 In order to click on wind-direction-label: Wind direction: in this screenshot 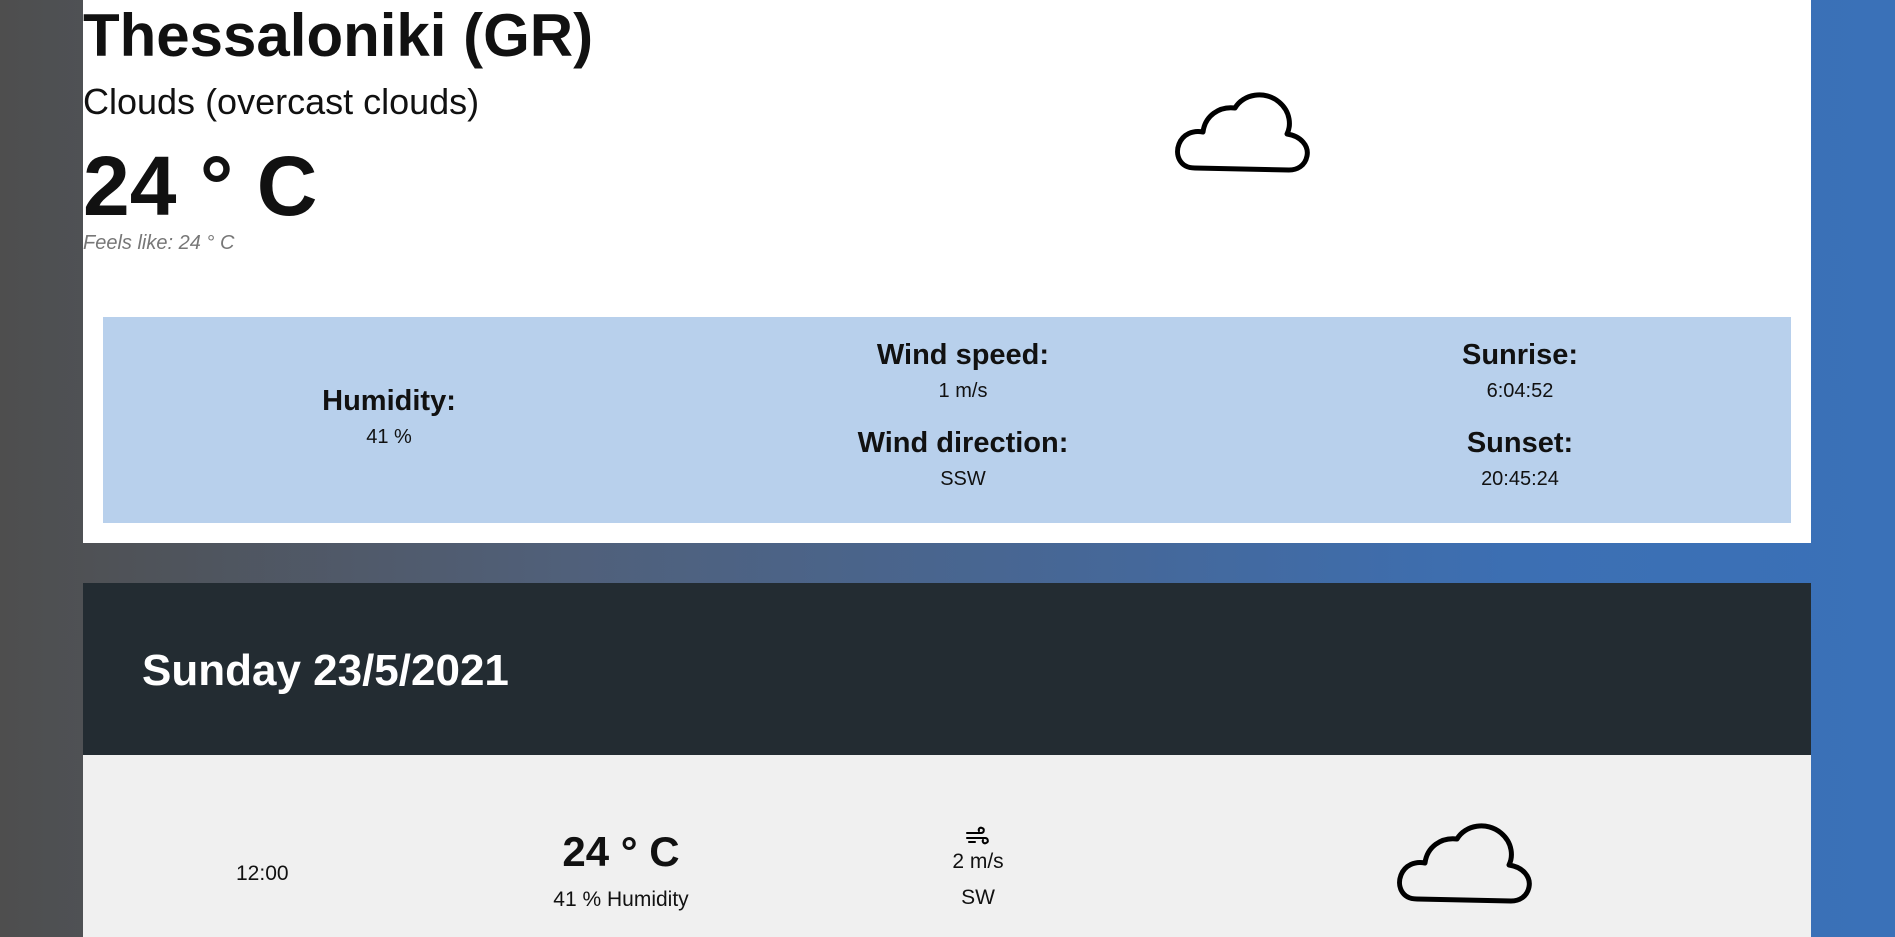, I will do `click(963, 443)`.